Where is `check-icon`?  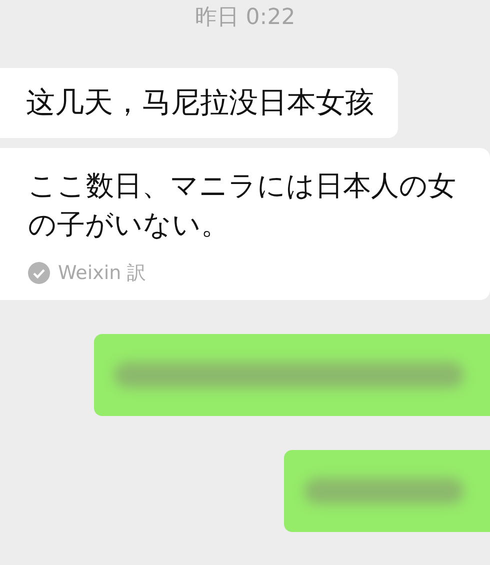
check-icon is located at coordinates (39, 273).